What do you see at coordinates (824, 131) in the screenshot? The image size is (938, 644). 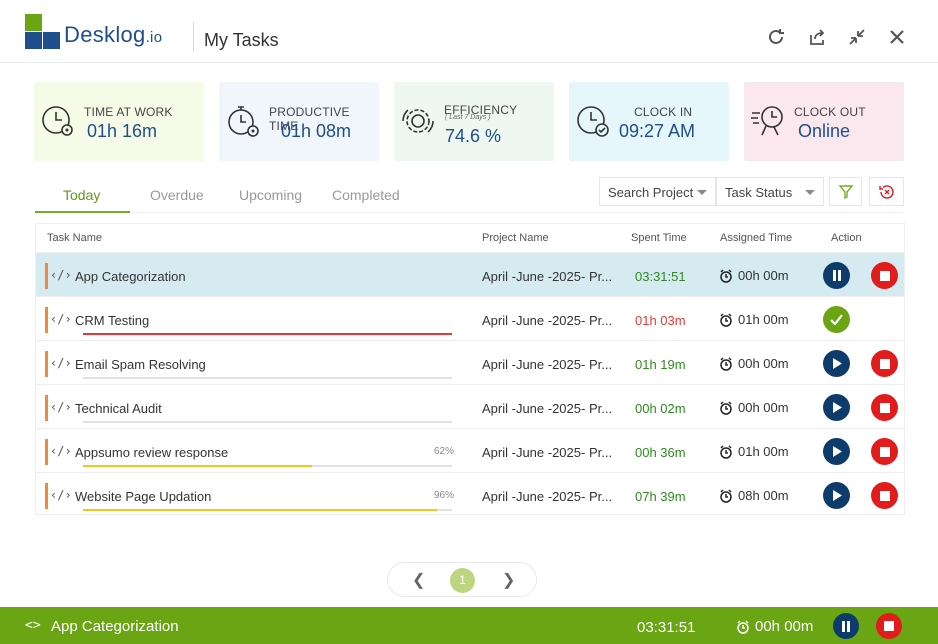 I see `stat-value: Online` at bounding box center [824, 131].